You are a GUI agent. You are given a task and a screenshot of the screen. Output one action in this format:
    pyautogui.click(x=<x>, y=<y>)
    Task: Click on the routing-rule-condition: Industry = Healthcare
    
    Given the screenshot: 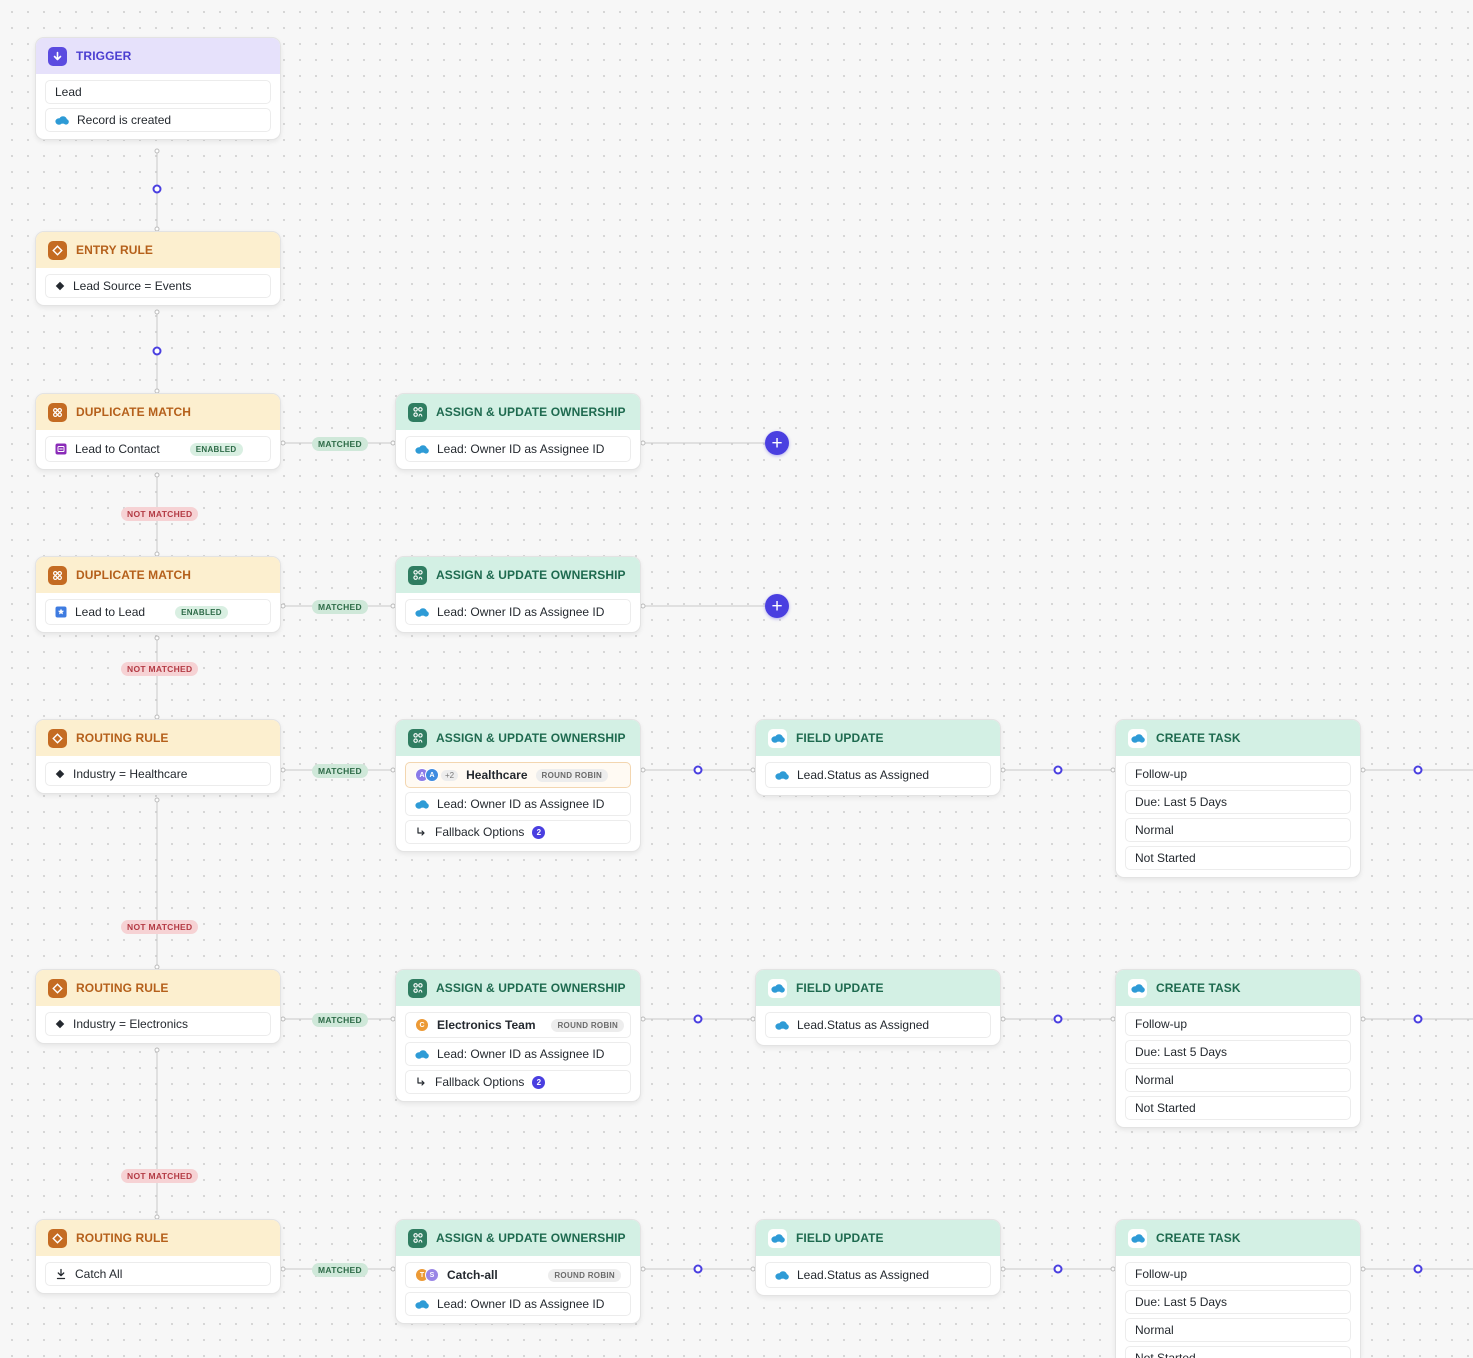 What is the action you would take?
    pyautogui.click(x=158, y=774)
    